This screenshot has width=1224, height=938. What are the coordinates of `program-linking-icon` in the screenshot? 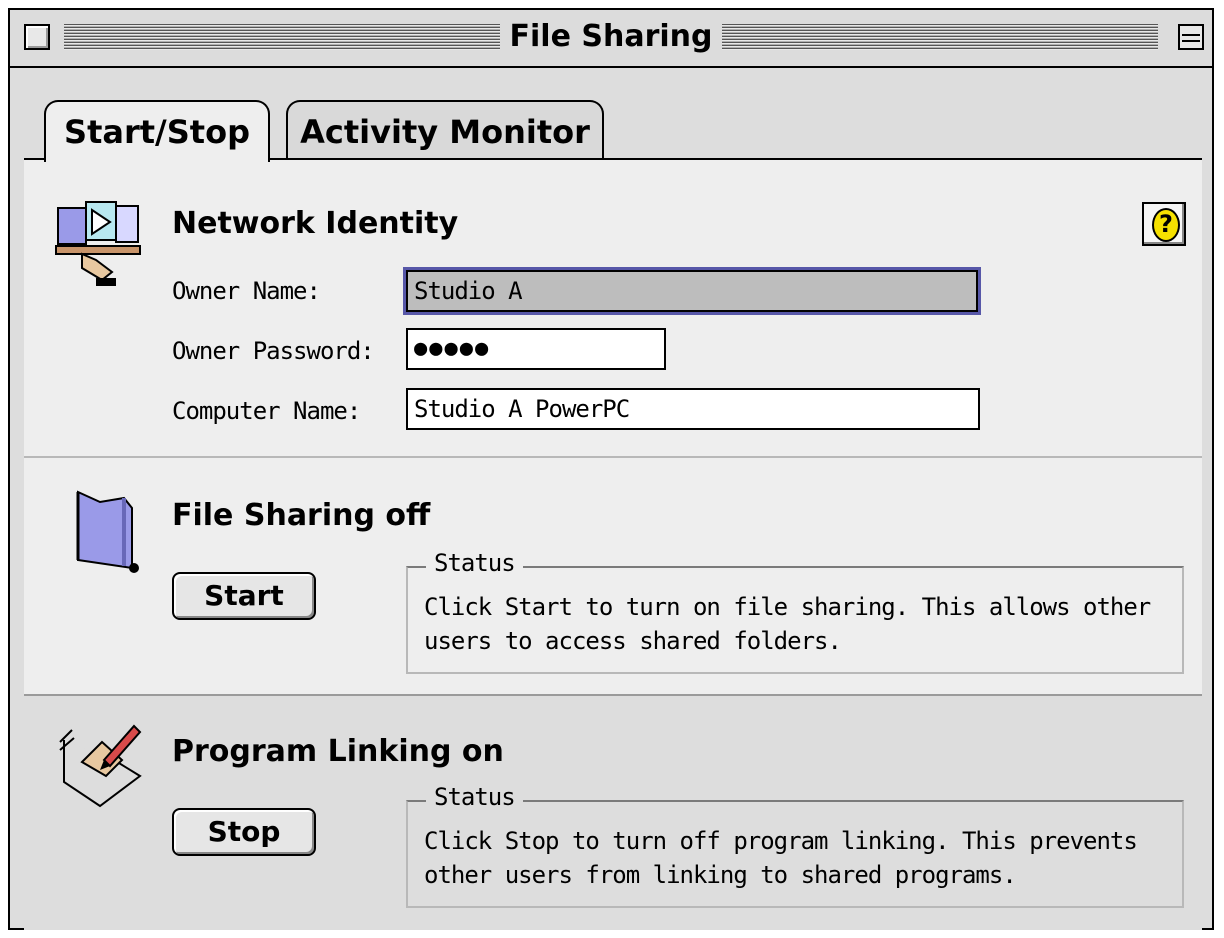 It's located at (100, 766).